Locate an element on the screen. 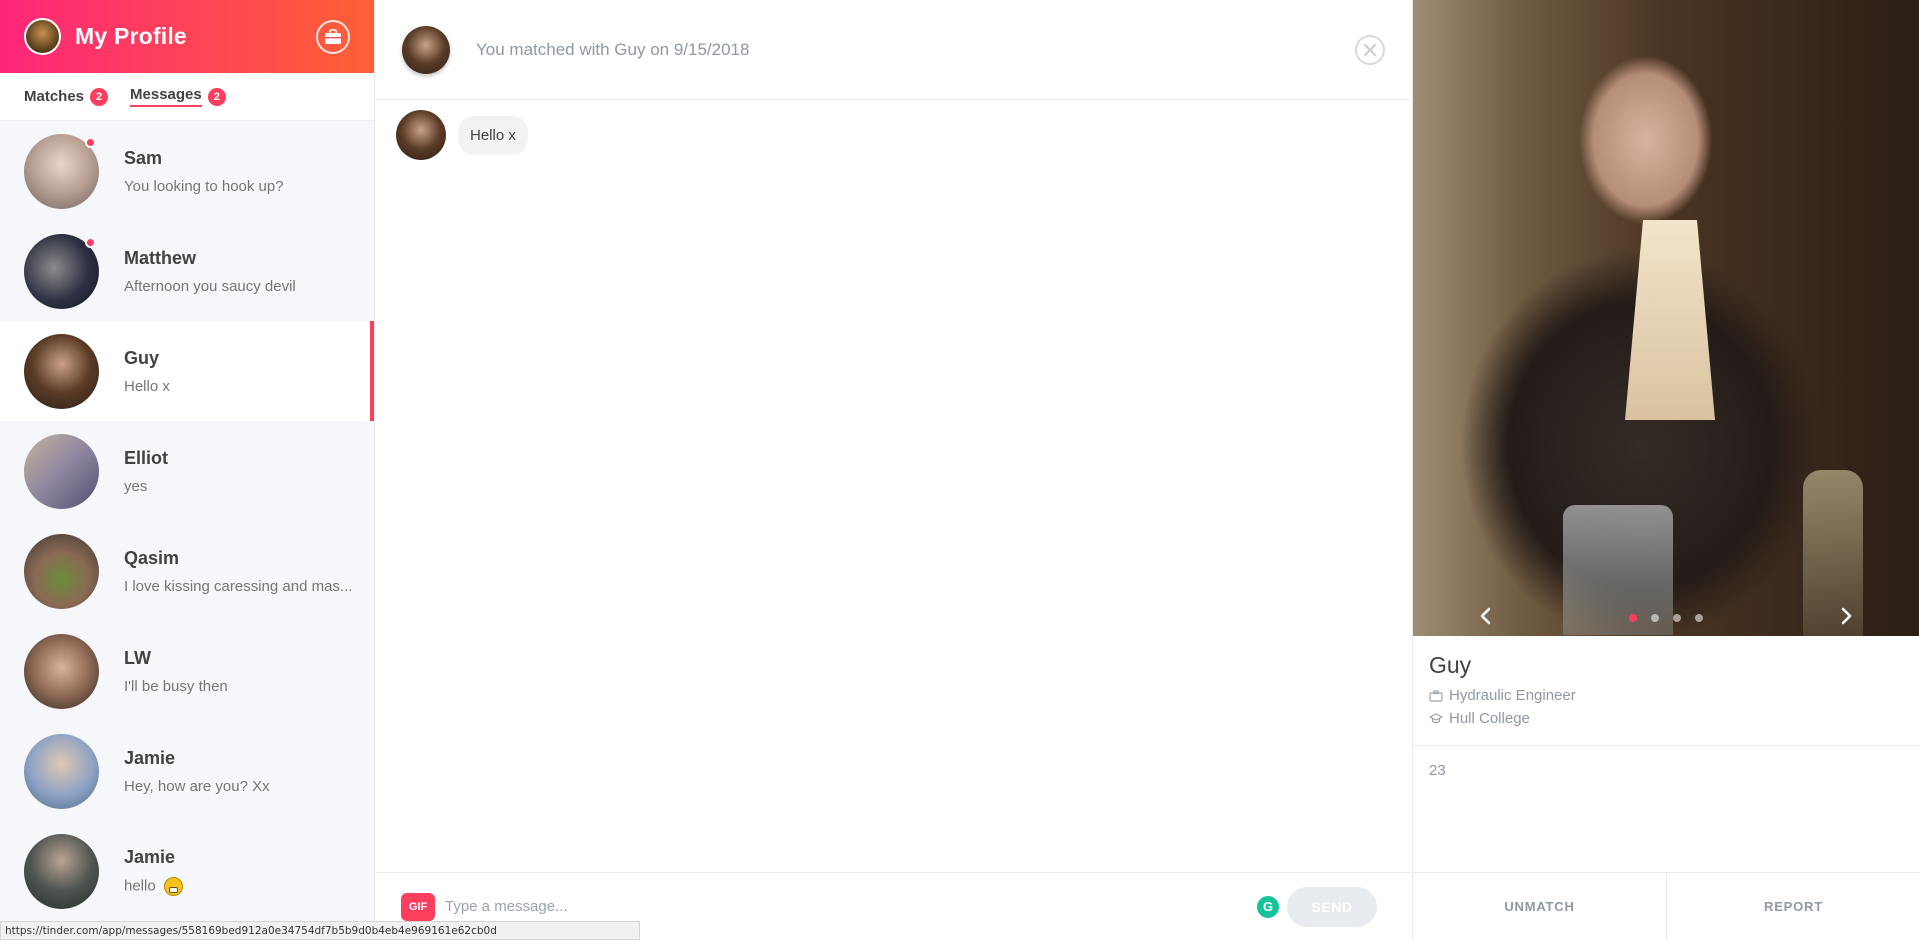 The height and width of the screenshot is (940, 1919). profile-job: Hydraulic Engineer is located at coordinates (1666, 695).